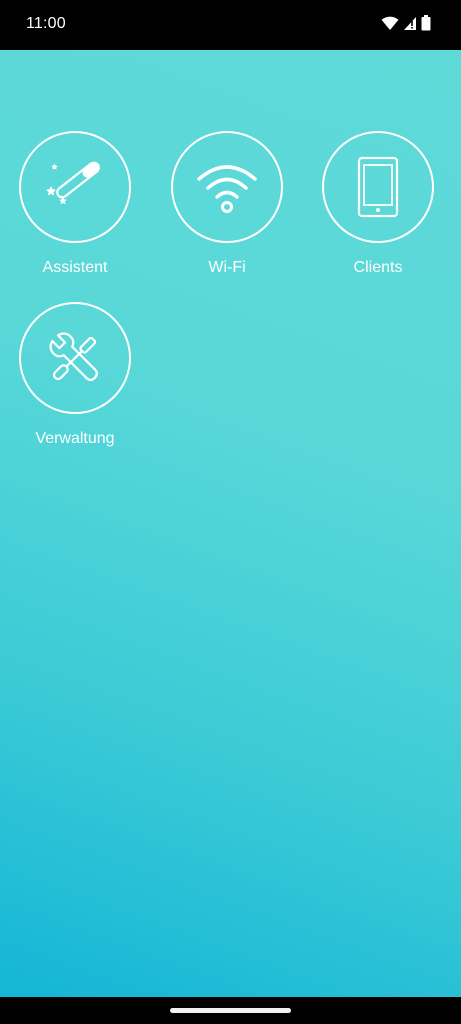  I want to click on tile-assistent-label: Assistent, so click(75, 268).